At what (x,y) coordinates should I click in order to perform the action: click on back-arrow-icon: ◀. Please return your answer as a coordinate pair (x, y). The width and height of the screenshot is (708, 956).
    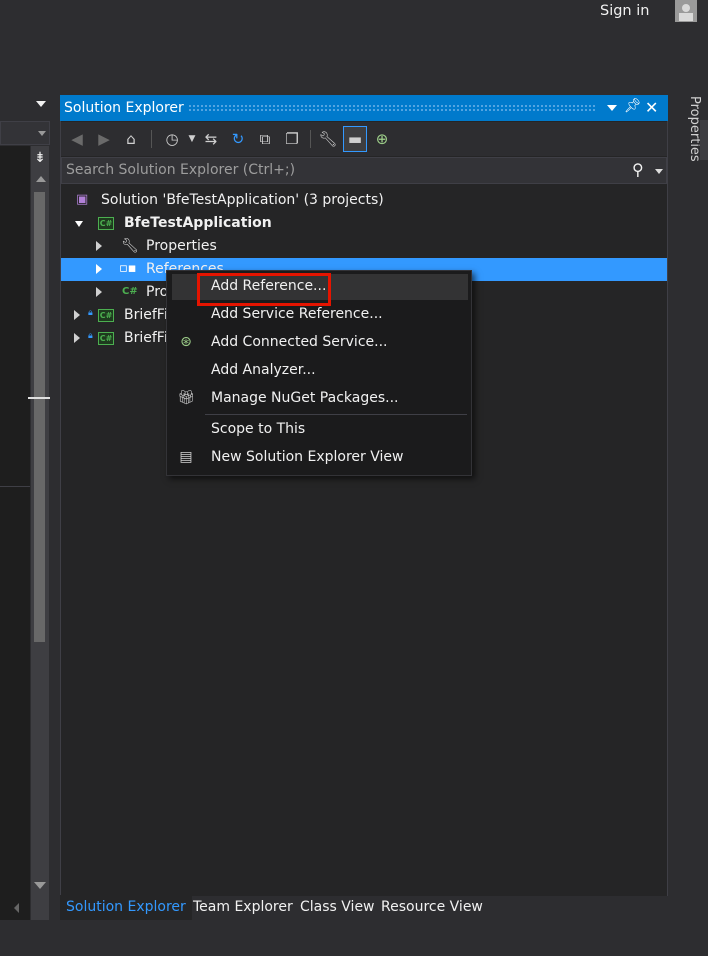
    Looking at the image, I should click on (77, 139).